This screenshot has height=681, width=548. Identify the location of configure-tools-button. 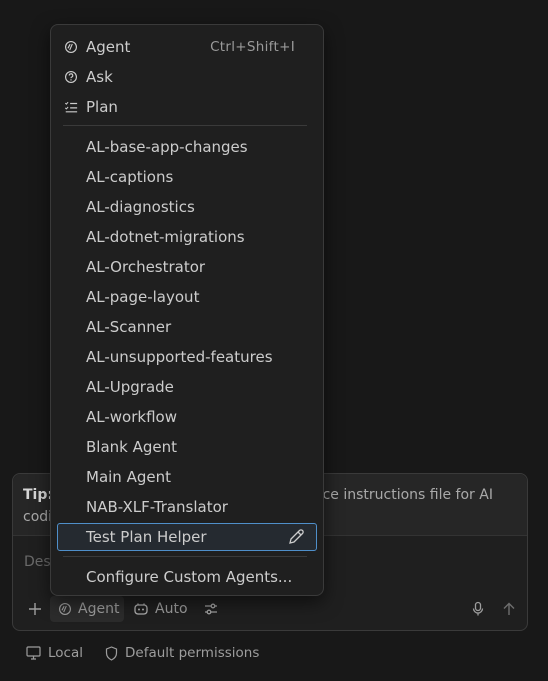
(211, 609).